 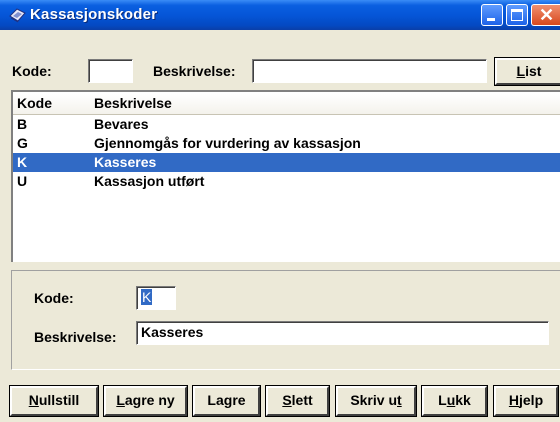 I want to click on list-item-kode: U, so click(x=22, y=181).